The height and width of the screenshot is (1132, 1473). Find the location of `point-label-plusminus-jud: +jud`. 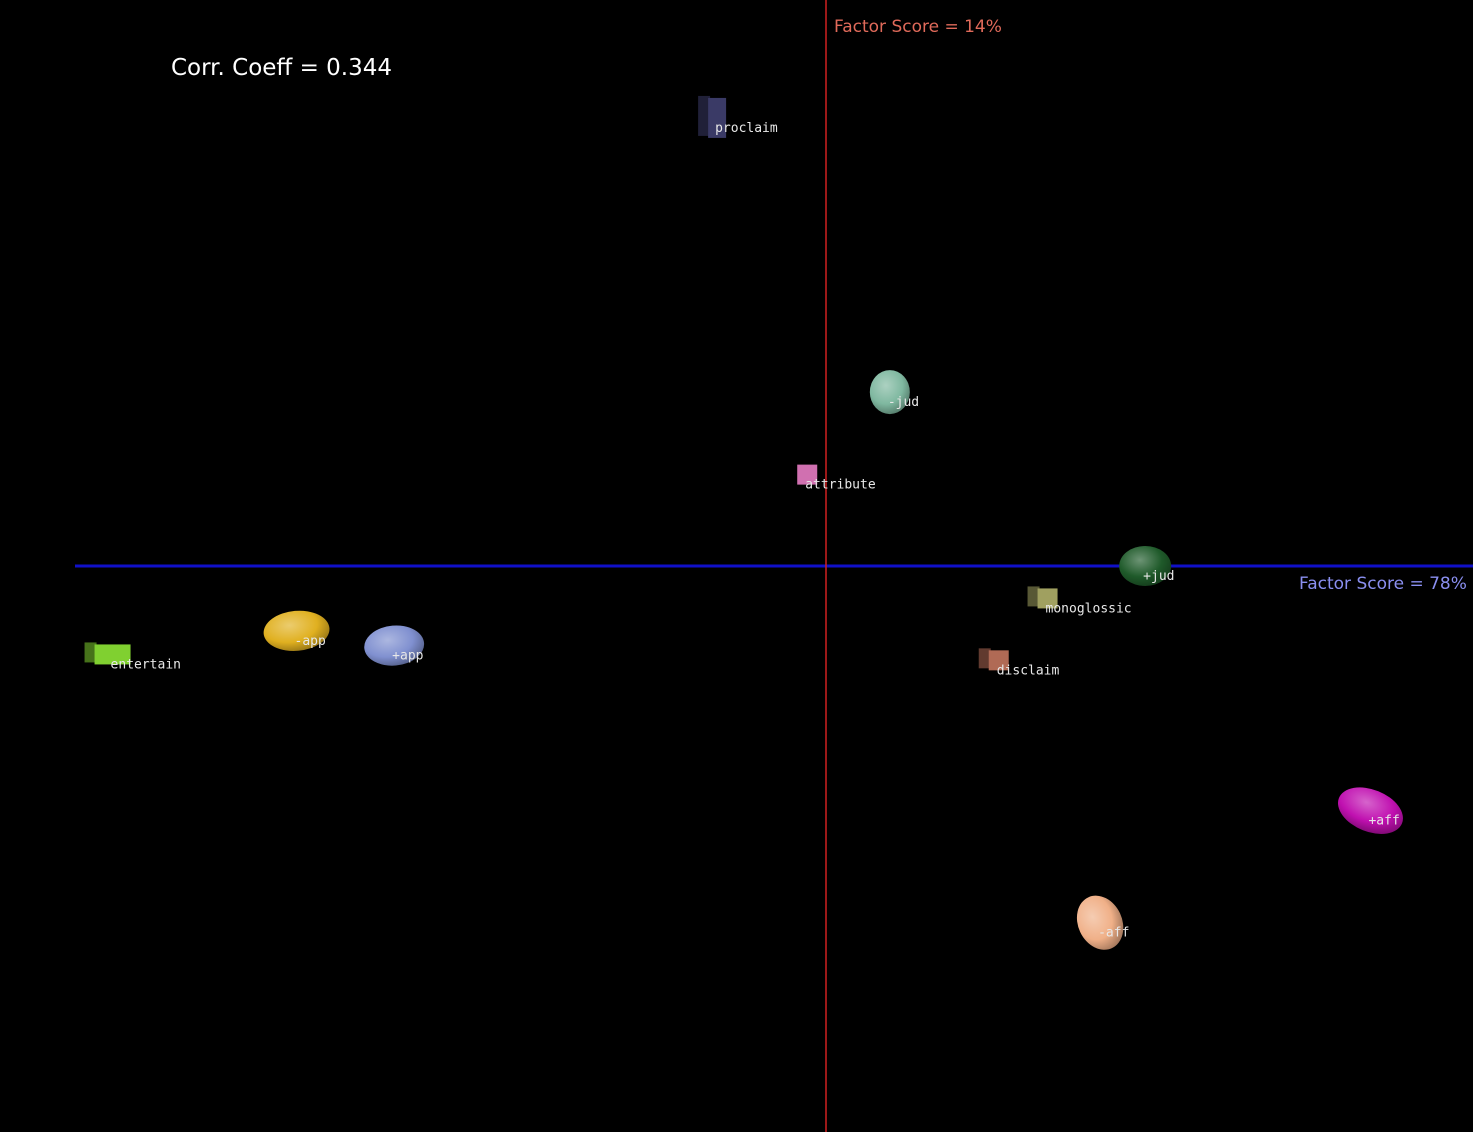

point-label-plusminus-jud: +jud is located at coordinates (1158, 576).